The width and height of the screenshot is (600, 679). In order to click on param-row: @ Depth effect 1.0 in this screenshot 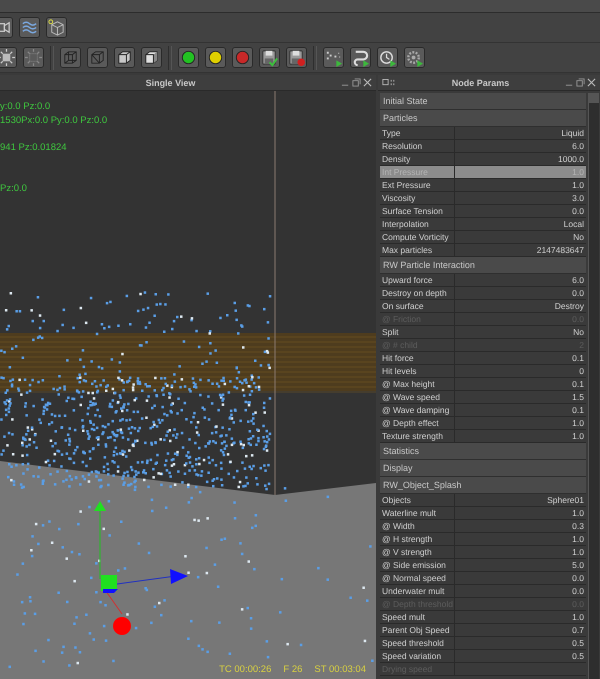, I will do `click(483, 423)`.